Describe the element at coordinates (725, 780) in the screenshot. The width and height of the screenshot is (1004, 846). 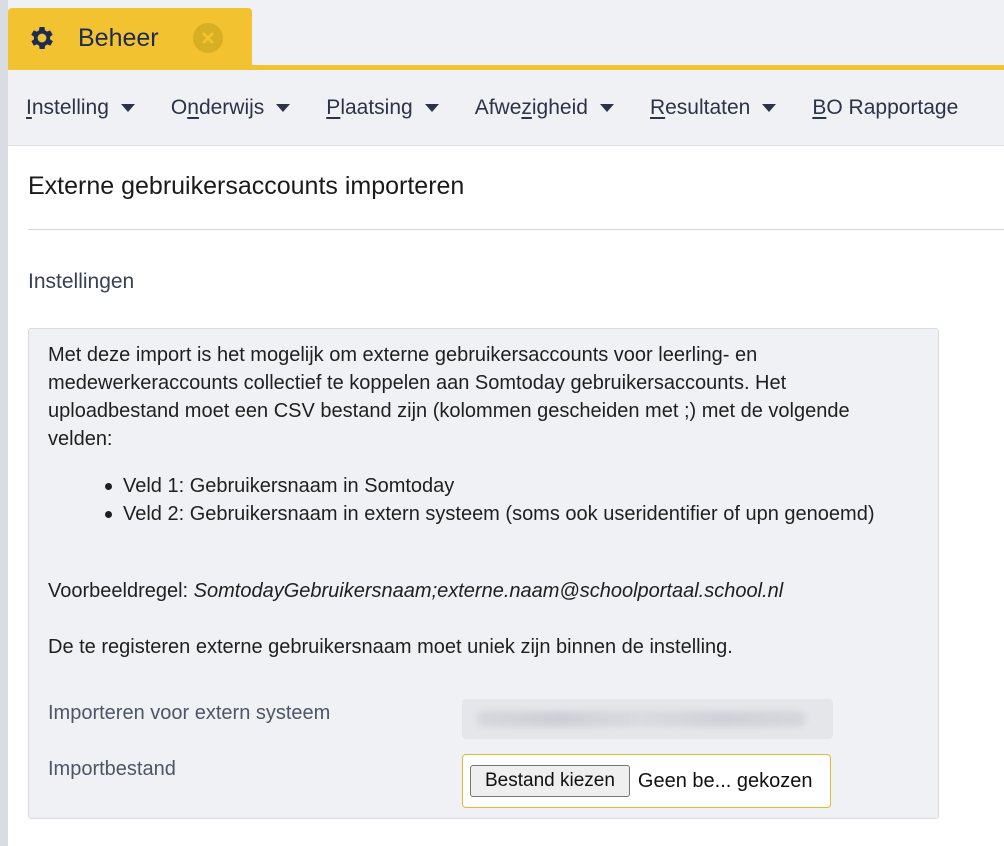
I see `file-status: Geen be... gekozen` at that location.